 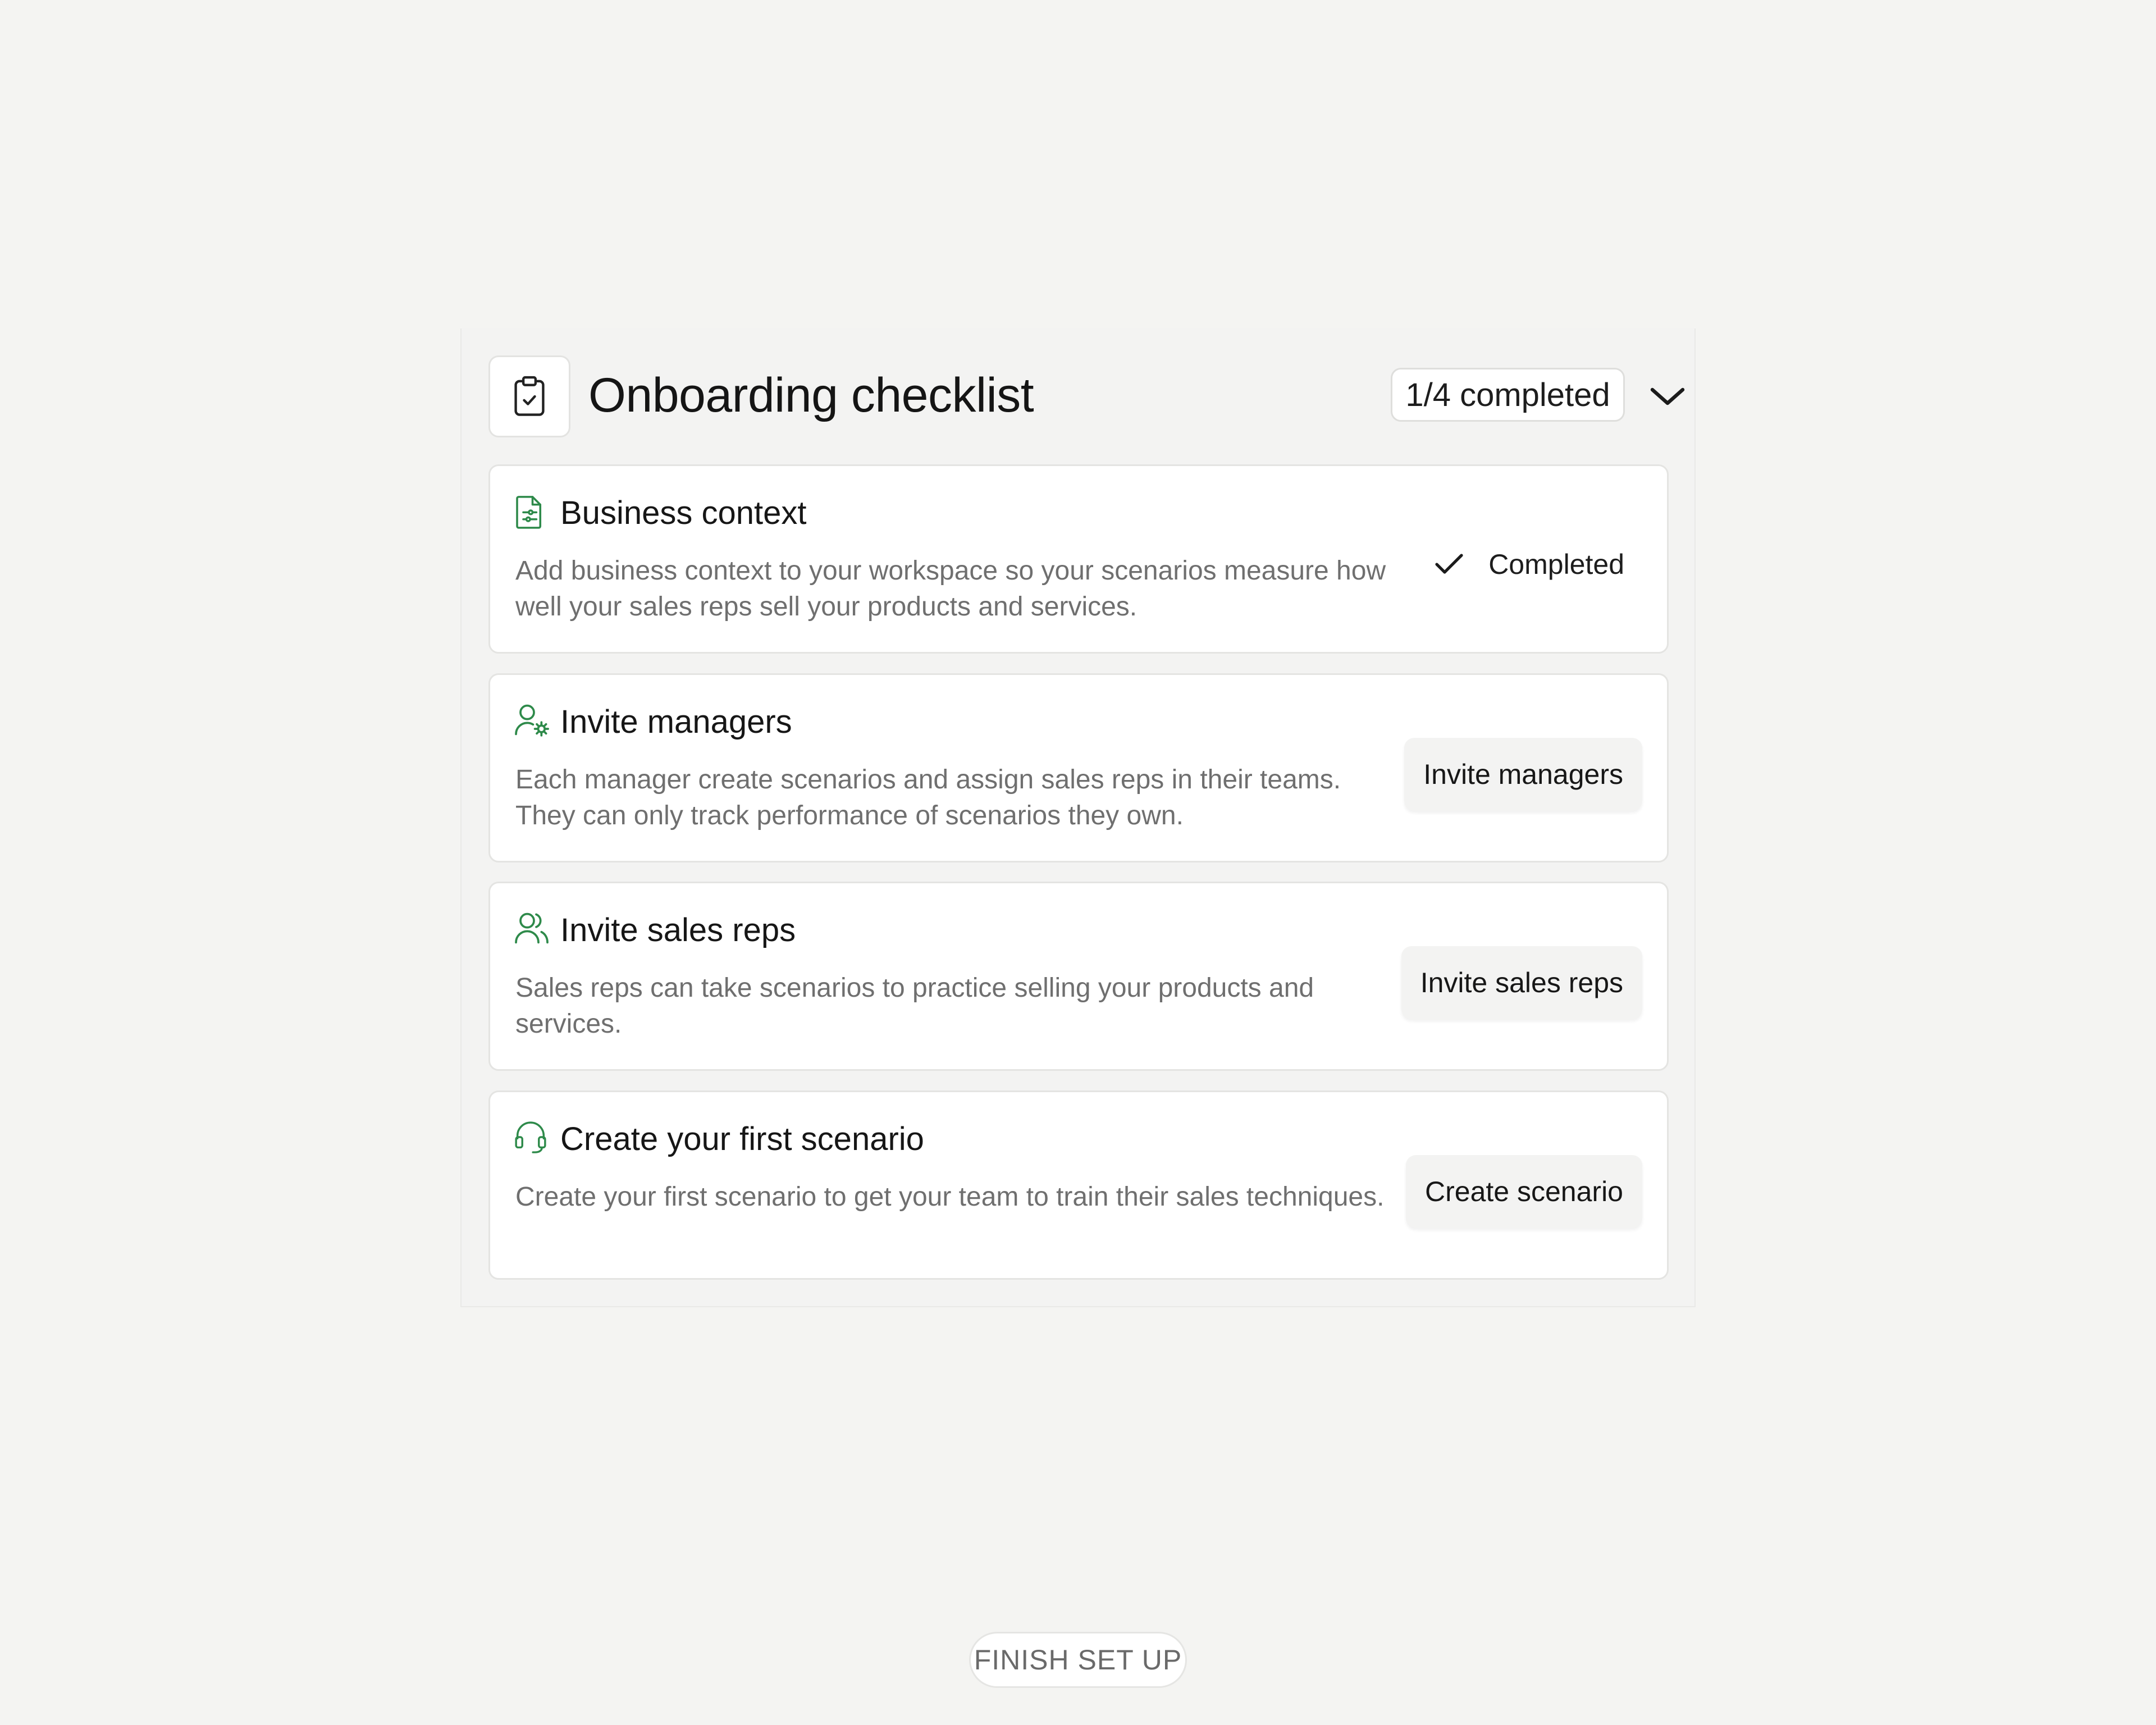 What do you see at coordinates (1449, 564) in the screenshot?
I see `check-icon` at bounding box center [1449, 564].